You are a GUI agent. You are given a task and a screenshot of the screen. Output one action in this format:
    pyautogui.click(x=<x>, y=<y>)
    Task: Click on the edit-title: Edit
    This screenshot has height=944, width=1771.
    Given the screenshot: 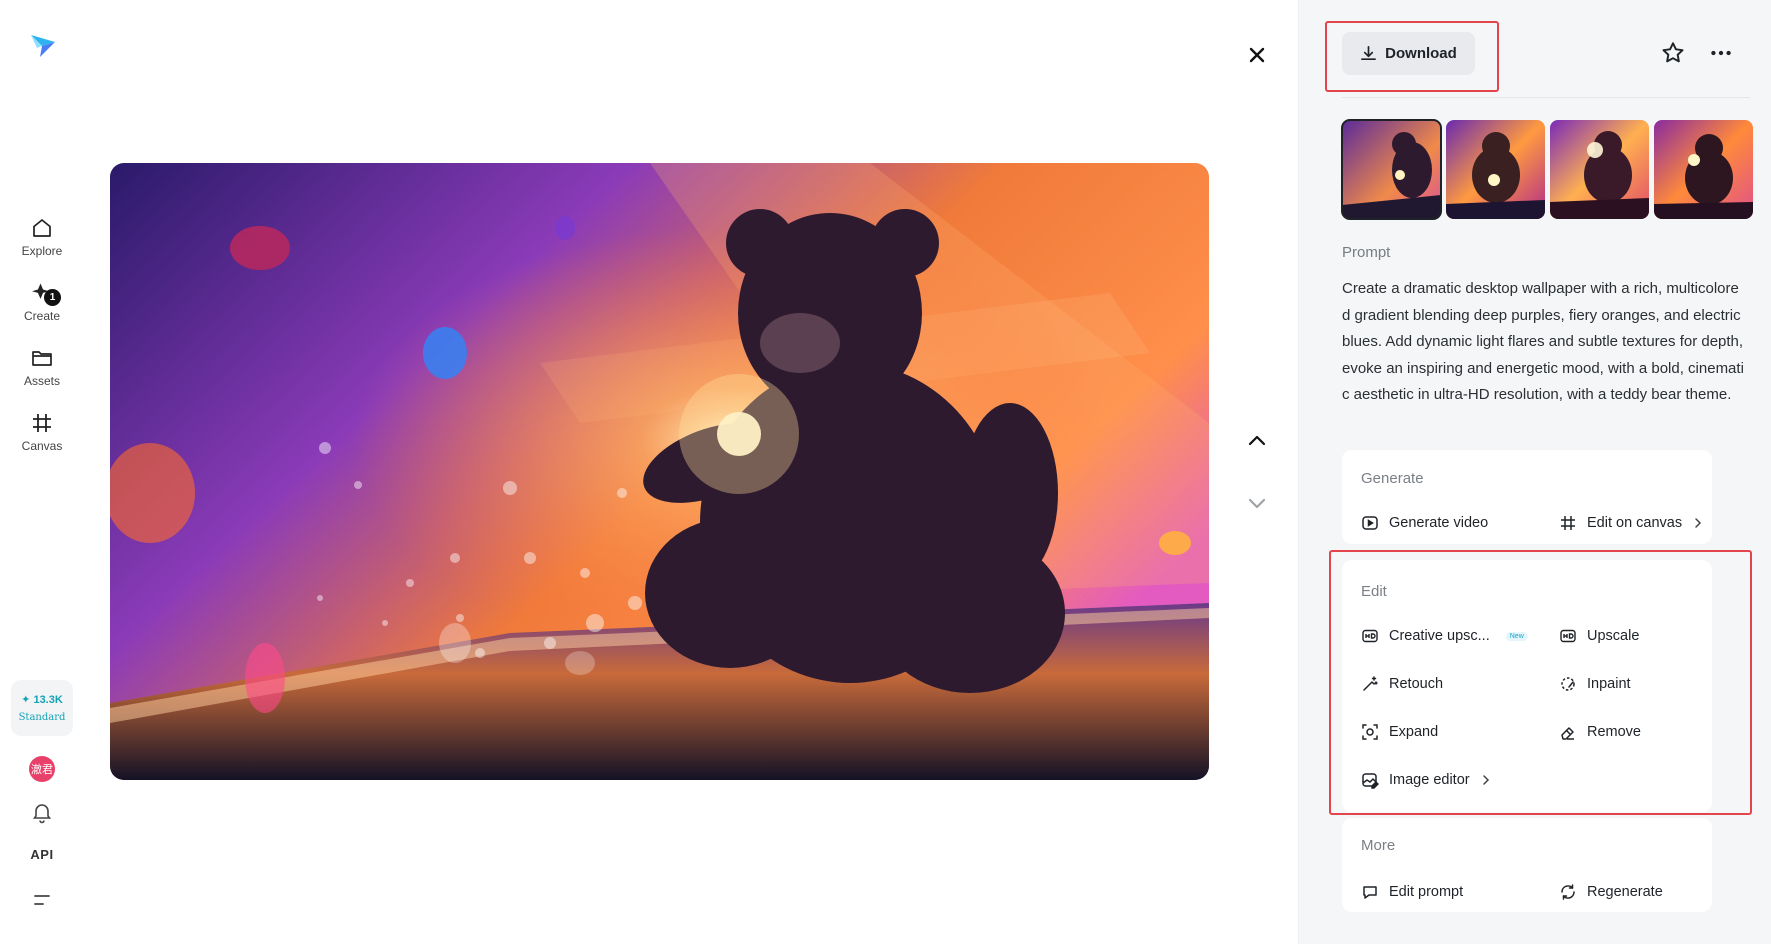 What is the action you would take?
    pyautogui.click(x=1374, y=591)
    